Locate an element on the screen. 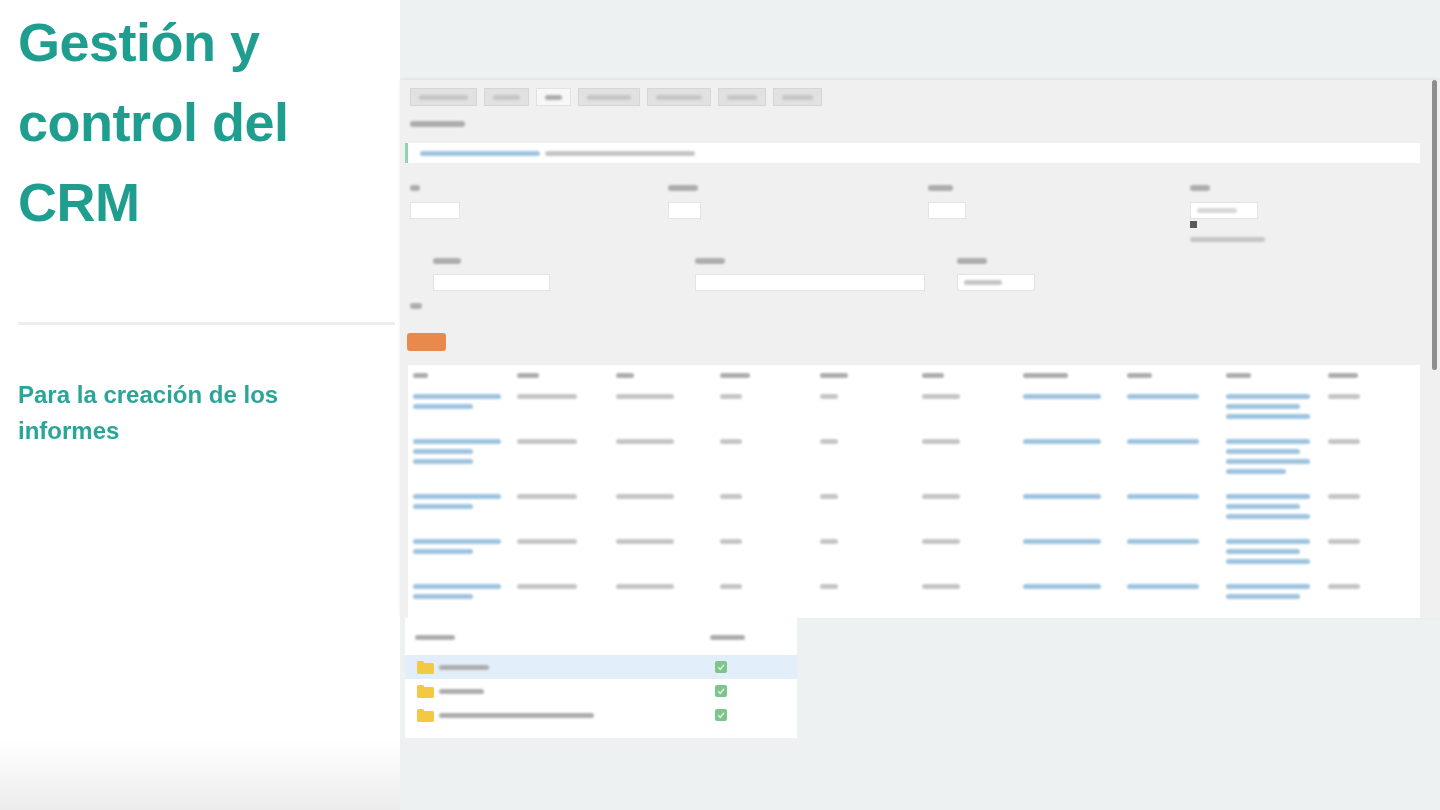 Image resolution: width=1440 pixels, height=810 pixels. action-button is located at coordinates (426, 342).